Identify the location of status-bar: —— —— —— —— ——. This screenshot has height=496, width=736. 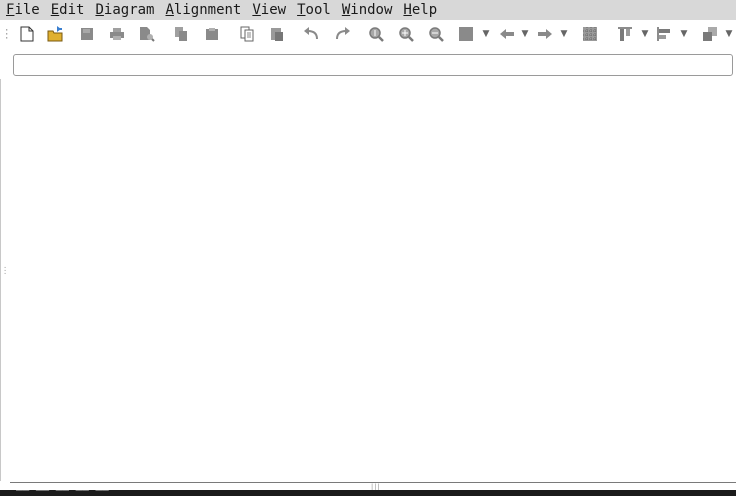
(368, 493).